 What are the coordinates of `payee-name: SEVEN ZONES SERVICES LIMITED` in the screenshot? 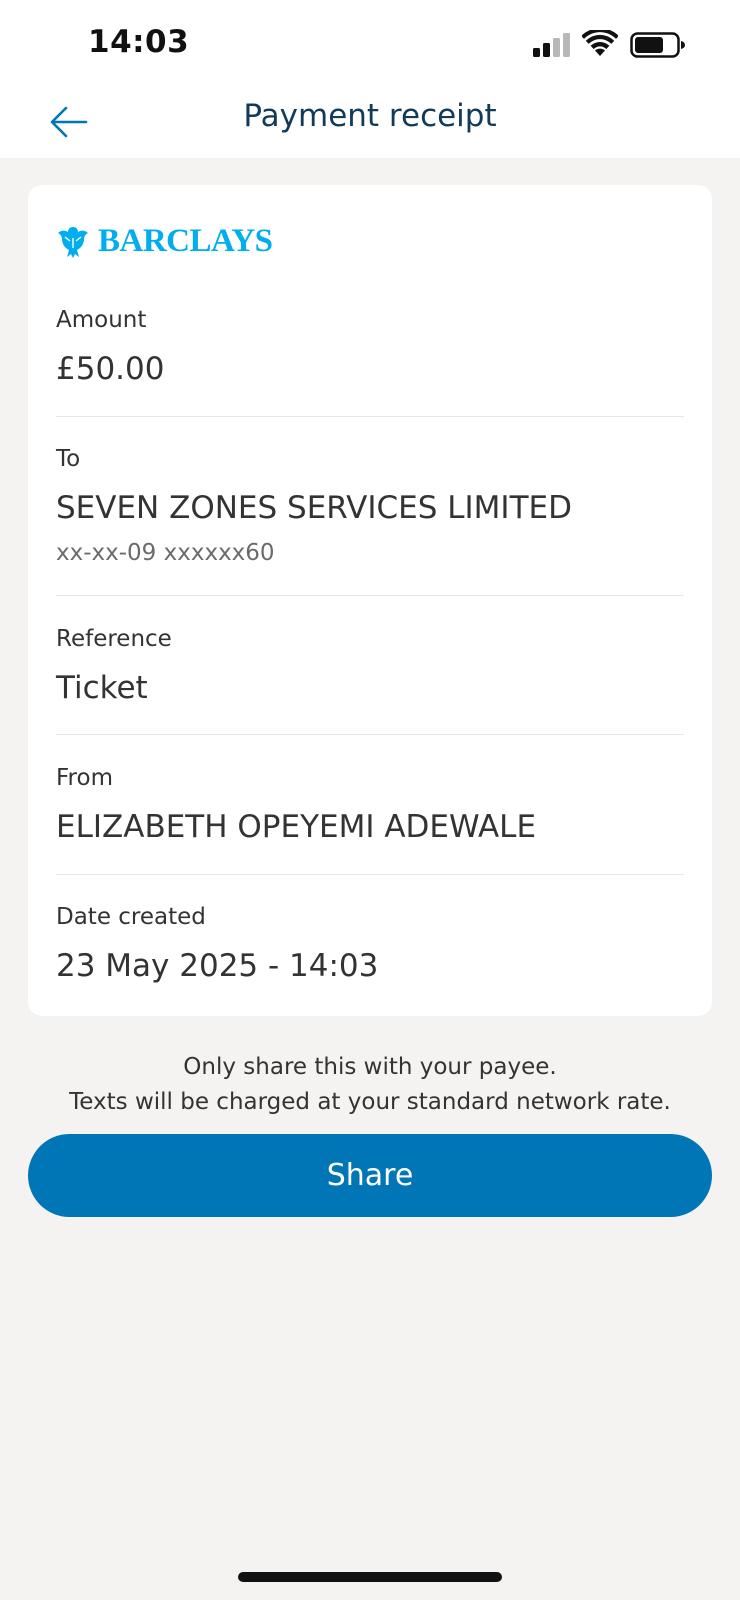 It's located at (314, 508).